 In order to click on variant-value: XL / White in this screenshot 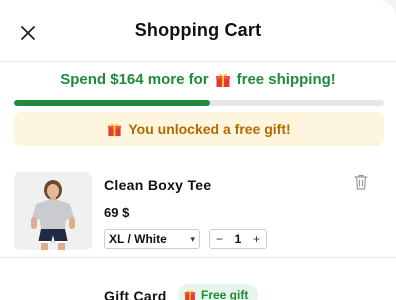, I will do `click(138, 239)`.